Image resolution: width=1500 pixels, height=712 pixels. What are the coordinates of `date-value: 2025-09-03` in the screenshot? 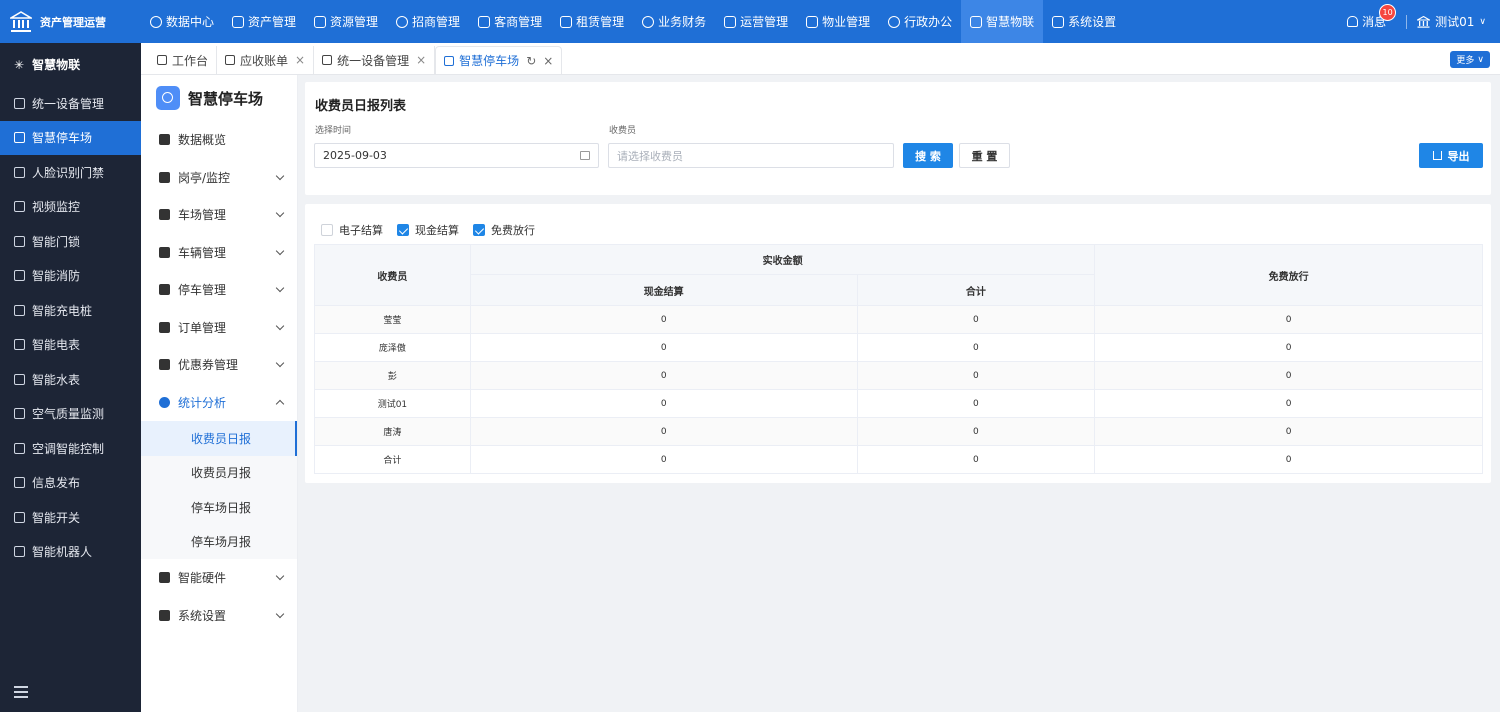 It's located at (355, 155).